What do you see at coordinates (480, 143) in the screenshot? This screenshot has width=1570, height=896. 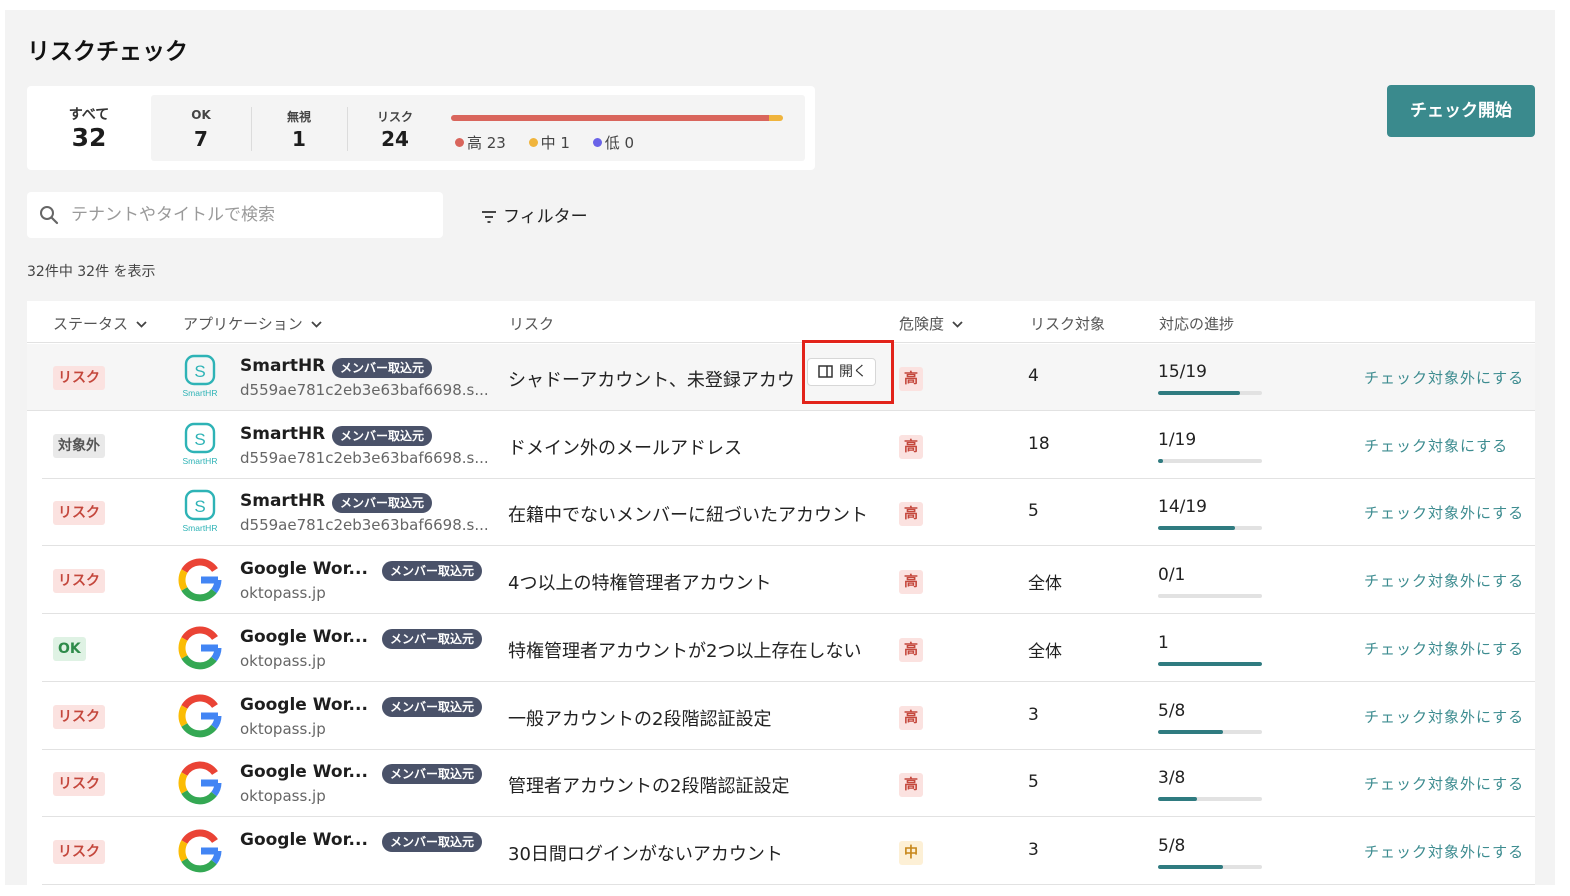 I see `legend-high: 高 23` at bounding box center [480, 143].